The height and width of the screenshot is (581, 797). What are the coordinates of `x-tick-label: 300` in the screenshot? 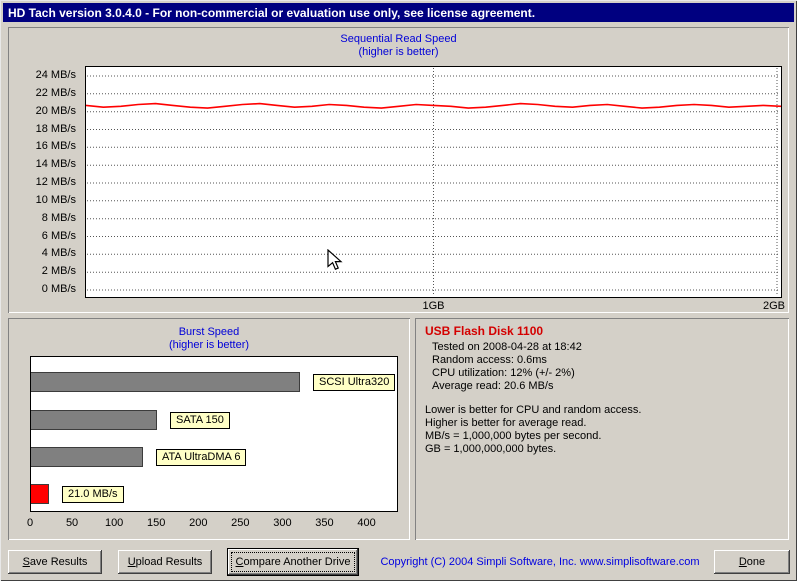 It's located at (282, 523).